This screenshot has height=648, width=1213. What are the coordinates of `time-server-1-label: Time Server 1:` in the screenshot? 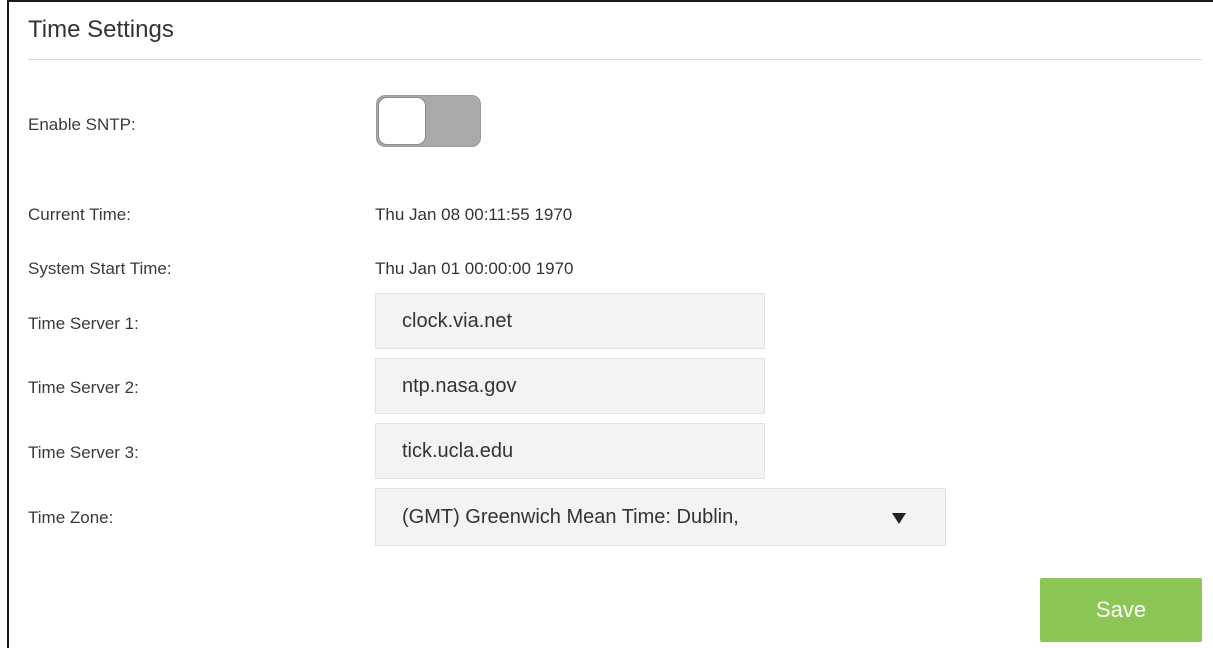 It's located at (83, 323).